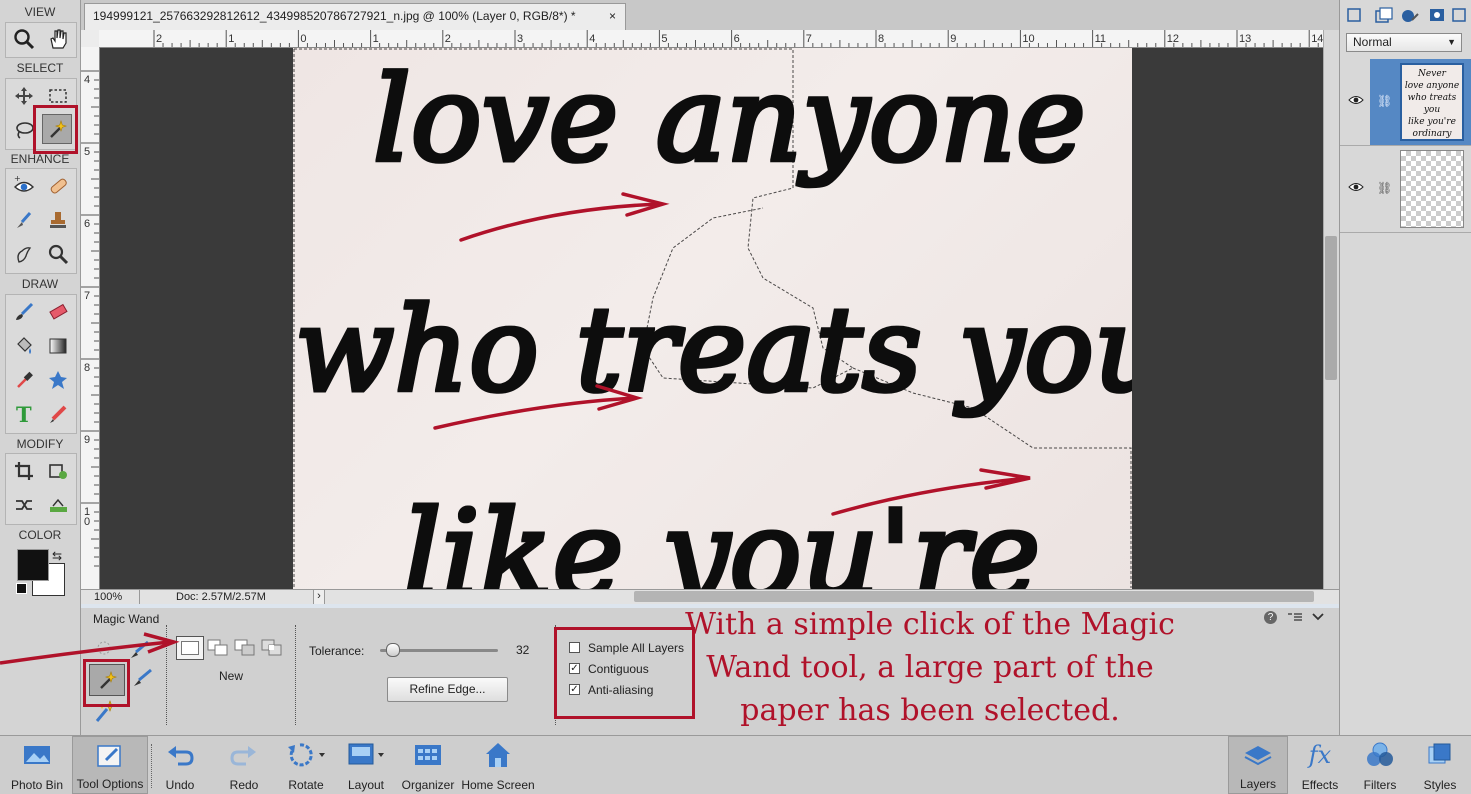 The width and height of the screenshot is (1471, 794). Describe the element at coordinates (58, 39) in the screenshot. I see `hand-icon` at that location.